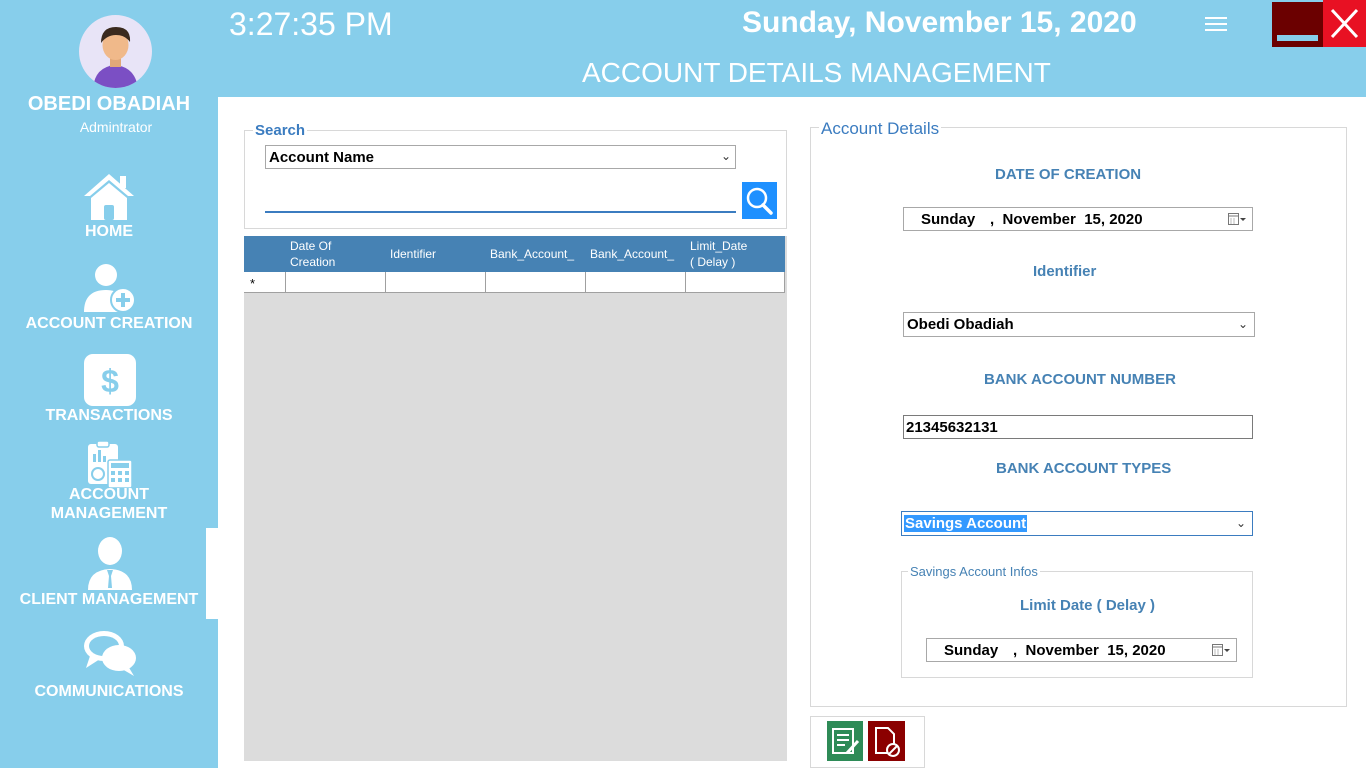  What do you see at coordinates (1216, 26) in the screenshot?
I see `hamburger-icon` at bounding box center [1216, 26].